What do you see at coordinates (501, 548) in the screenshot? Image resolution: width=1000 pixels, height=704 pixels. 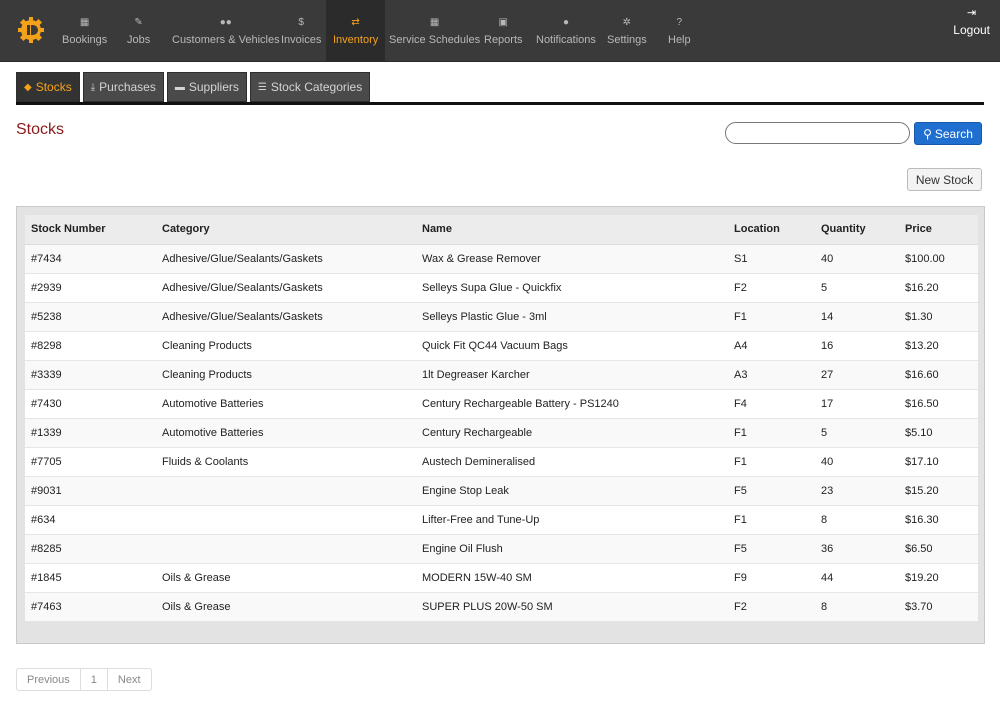 I see `table-row: #8285 Engine Oil Flush F5 36 $6.50` at bounding box center [501, 548].